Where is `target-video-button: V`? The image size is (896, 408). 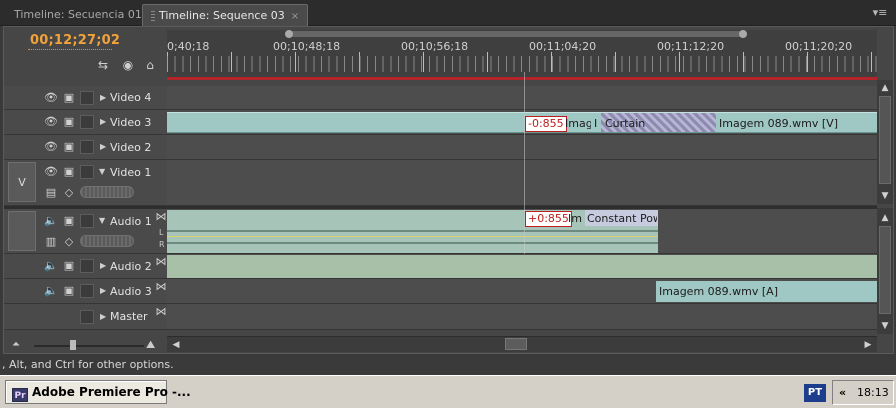
target-video-button: V is located at coordinates (22, 182).